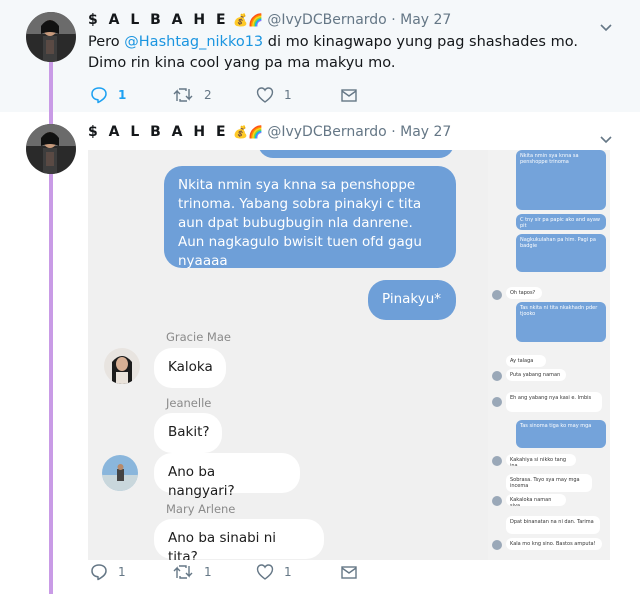 The height and width of the screenshot is (594, 640). What do you see at coordinates (526, 361) in the screenshot?
I see `side-bubble-received: Ay talaga` at bounding box center [526, 361].